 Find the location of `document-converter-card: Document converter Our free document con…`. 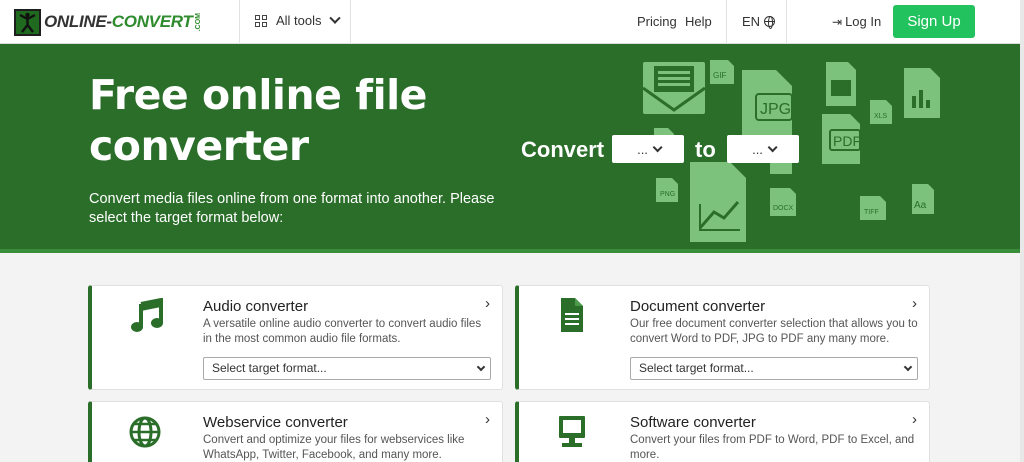

document-converter-card: Document converter Our free document con… is located at coordinates (722, 337).